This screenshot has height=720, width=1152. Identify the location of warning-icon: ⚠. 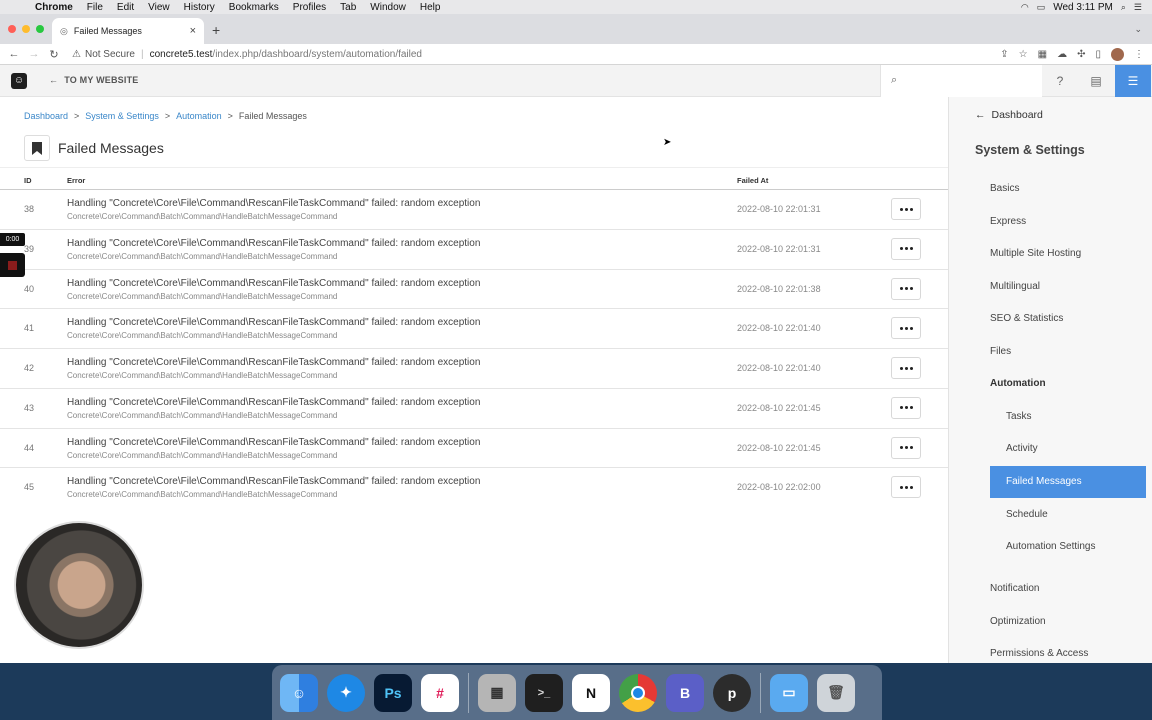
(76, 54).